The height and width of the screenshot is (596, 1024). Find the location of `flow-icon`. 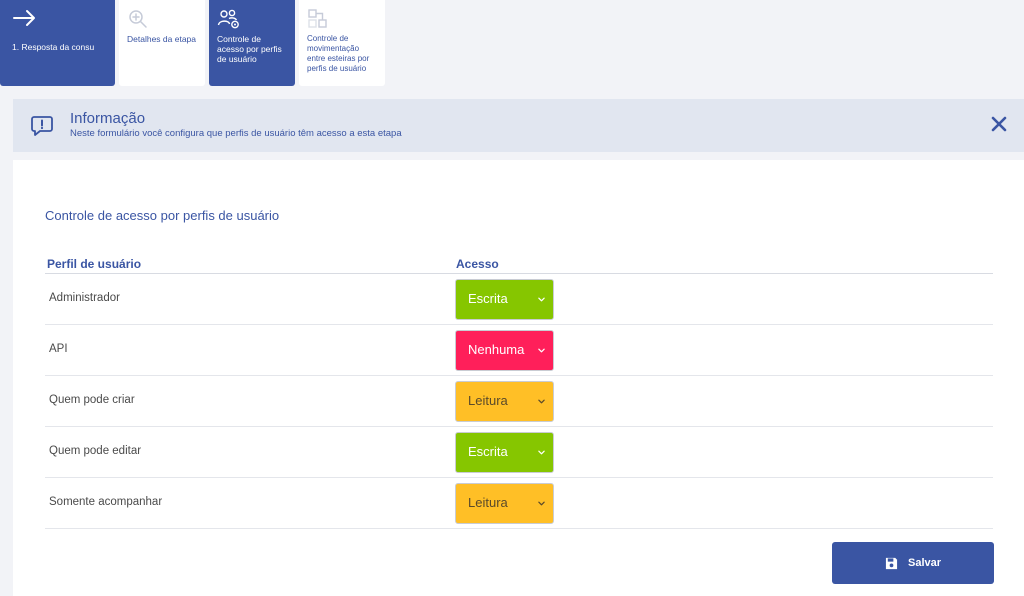

flow-icon is located at coordinates (342, 19).